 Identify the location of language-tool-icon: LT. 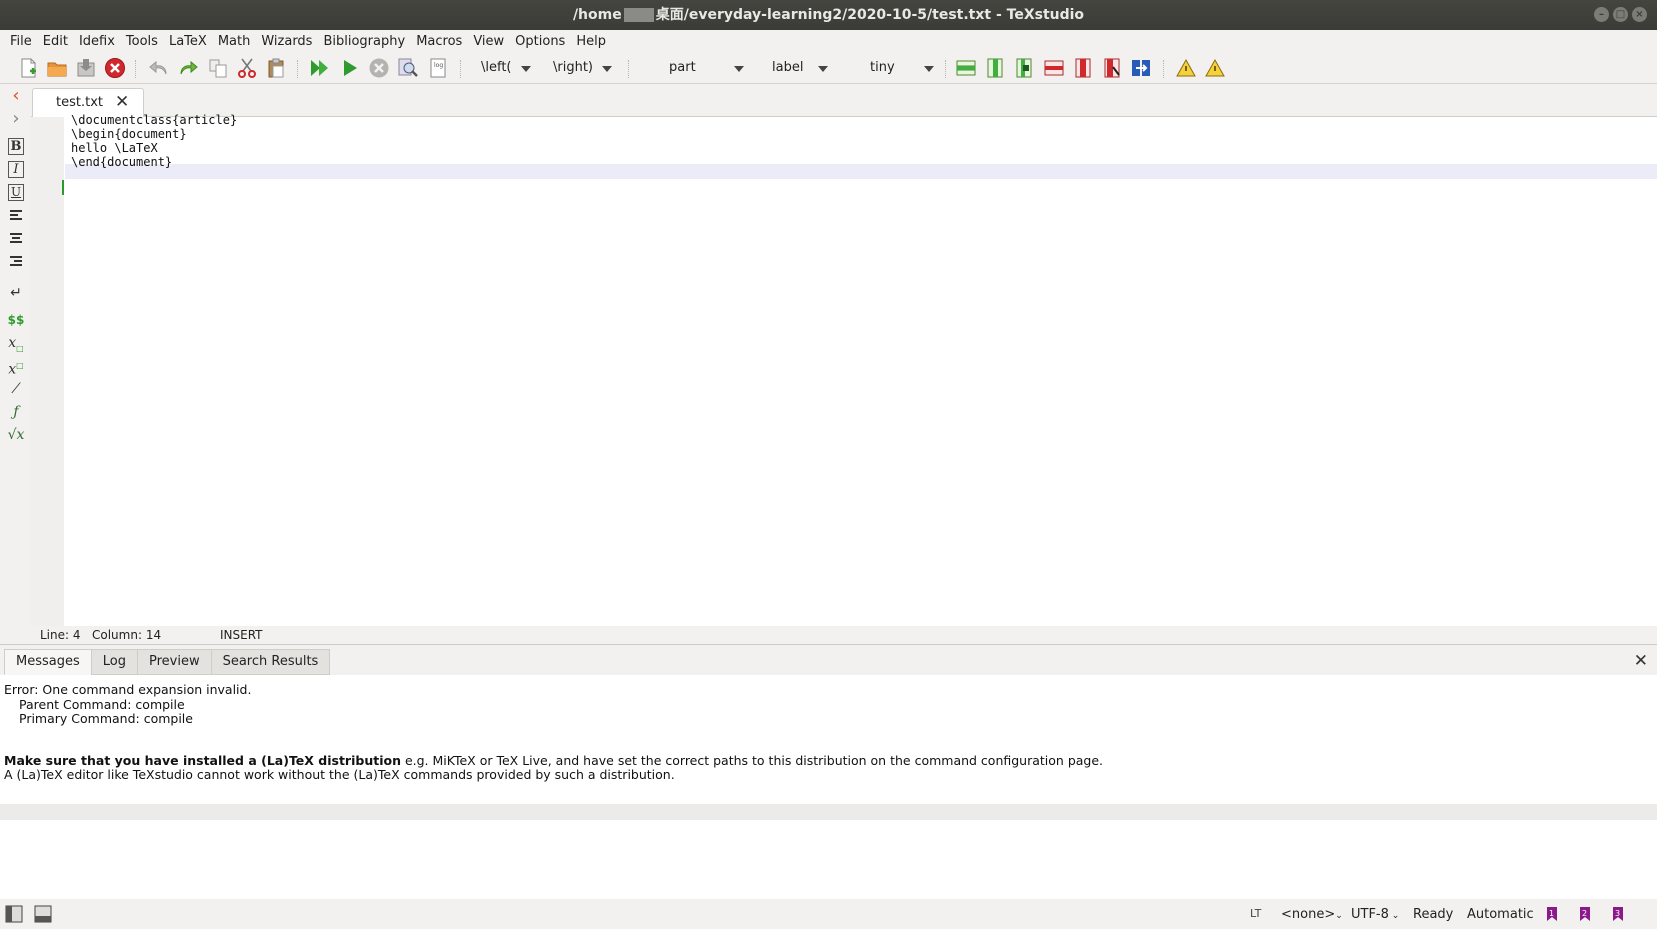
(1255, 913).